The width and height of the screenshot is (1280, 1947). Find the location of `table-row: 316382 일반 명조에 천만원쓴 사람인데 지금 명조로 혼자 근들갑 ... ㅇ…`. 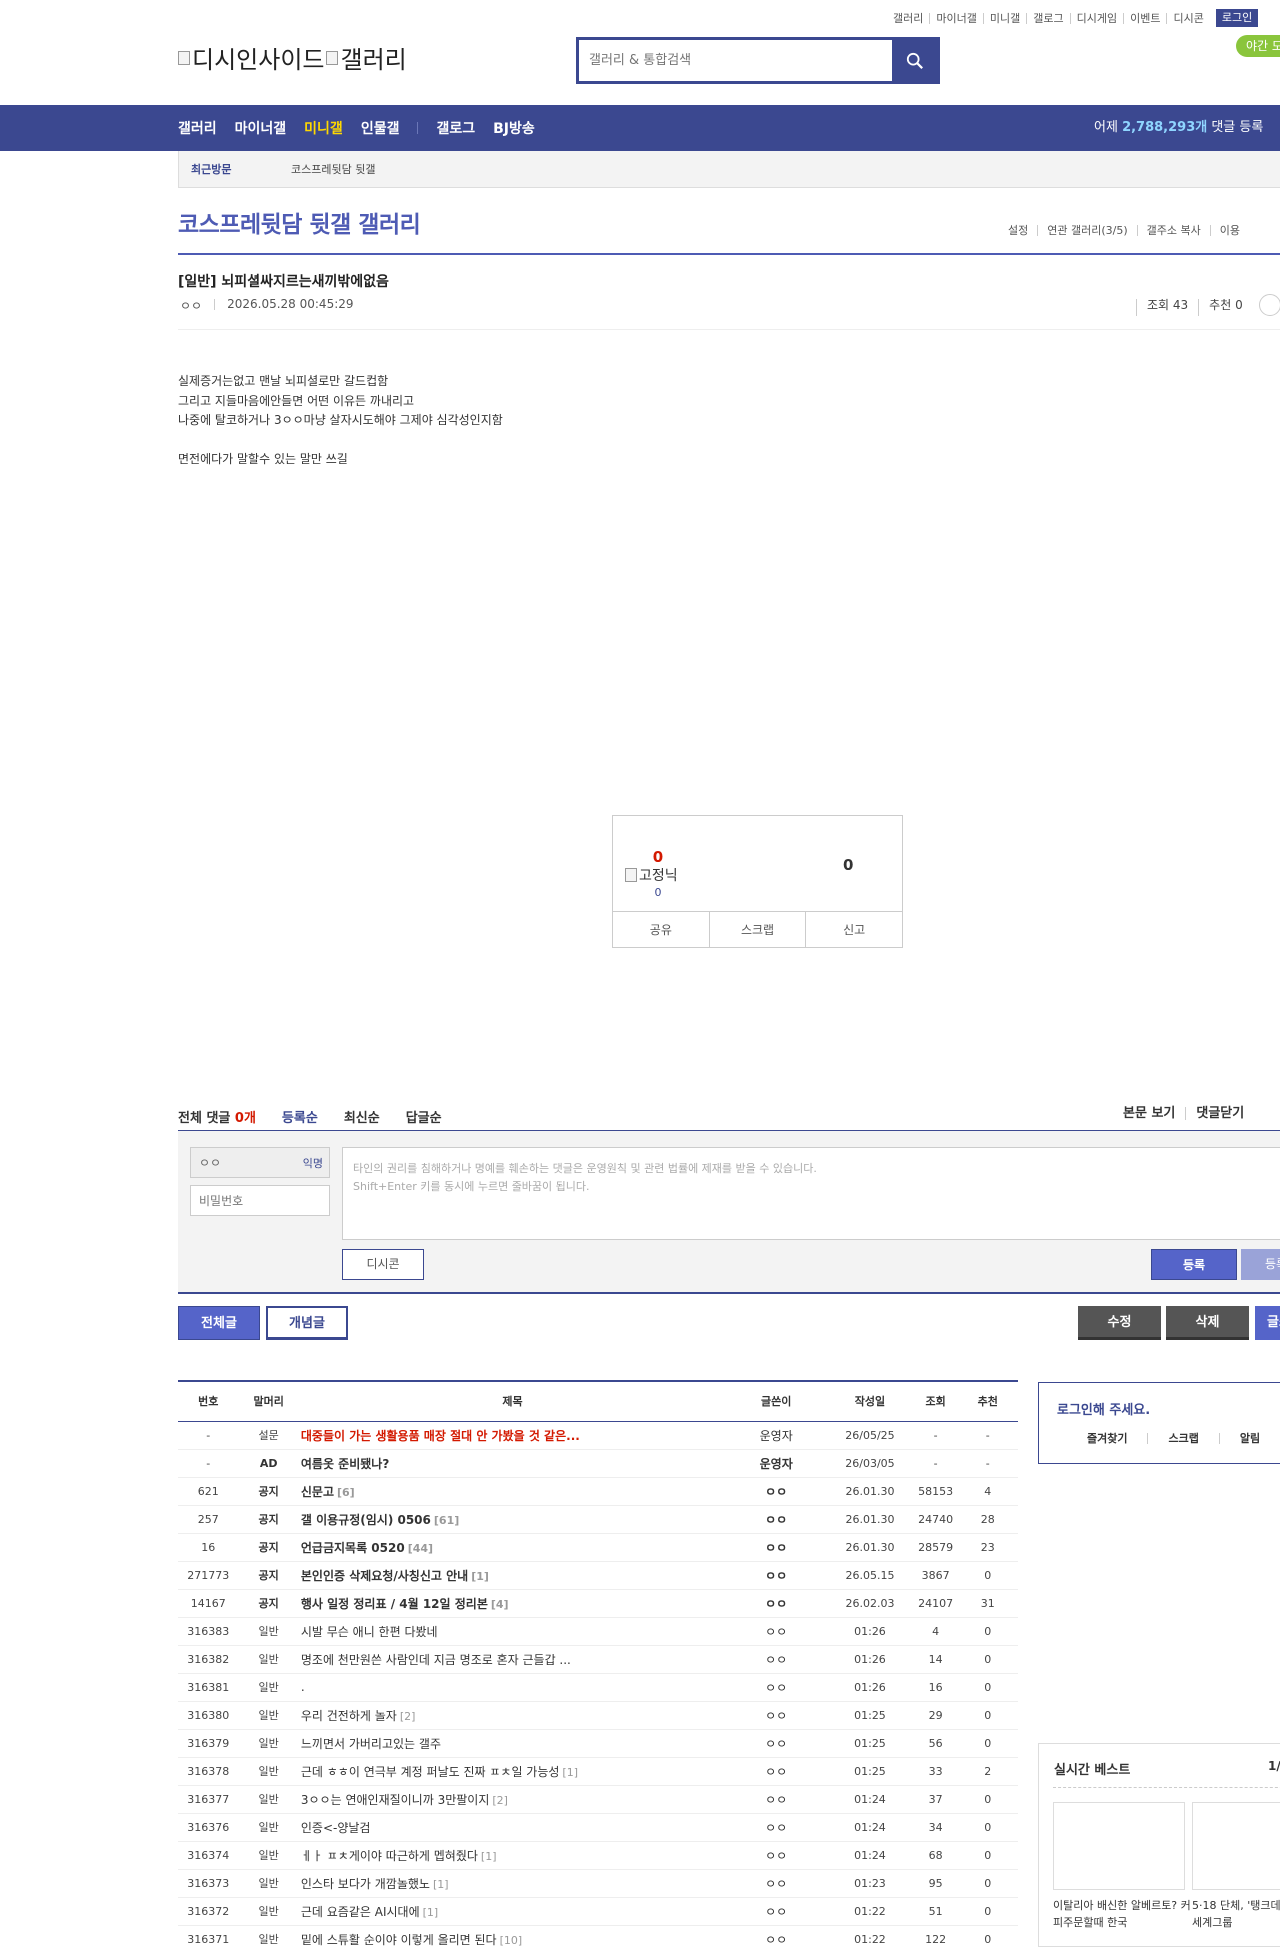

table-row: 316382 일반 명조에 천만원쓴 사람인데 지금 명조로 혼자 근들갑 ... ㅇ… is located at coordinates (598, 1659).